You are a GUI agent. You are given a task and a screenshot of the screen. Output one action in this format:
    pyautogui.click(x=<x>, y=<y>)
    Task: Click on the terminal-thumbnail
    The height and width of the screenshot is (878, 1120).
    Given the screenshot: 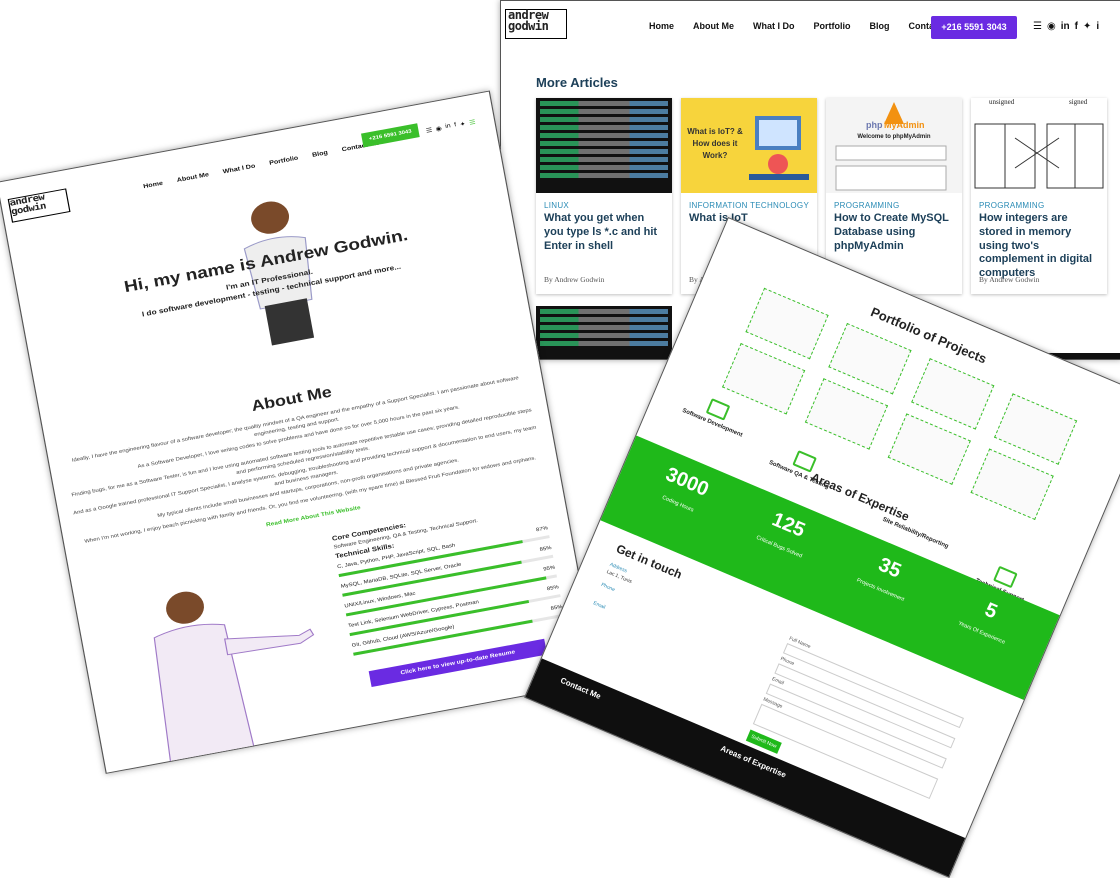 What is the action you would take?
    pyautogui.click(x=604, y=145)
    